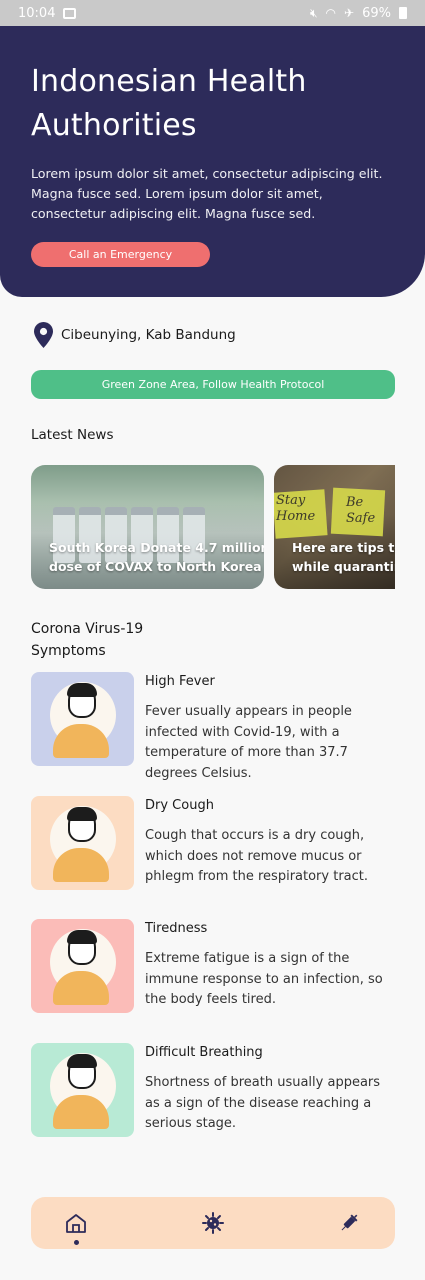 The height and width of the screenshot is (1280, 425). Describe the element at coordinates (212, 13) in the screenshot. I see `status-bar: 10:04 🔇︎ ◠ ✈ 69%` at that location.